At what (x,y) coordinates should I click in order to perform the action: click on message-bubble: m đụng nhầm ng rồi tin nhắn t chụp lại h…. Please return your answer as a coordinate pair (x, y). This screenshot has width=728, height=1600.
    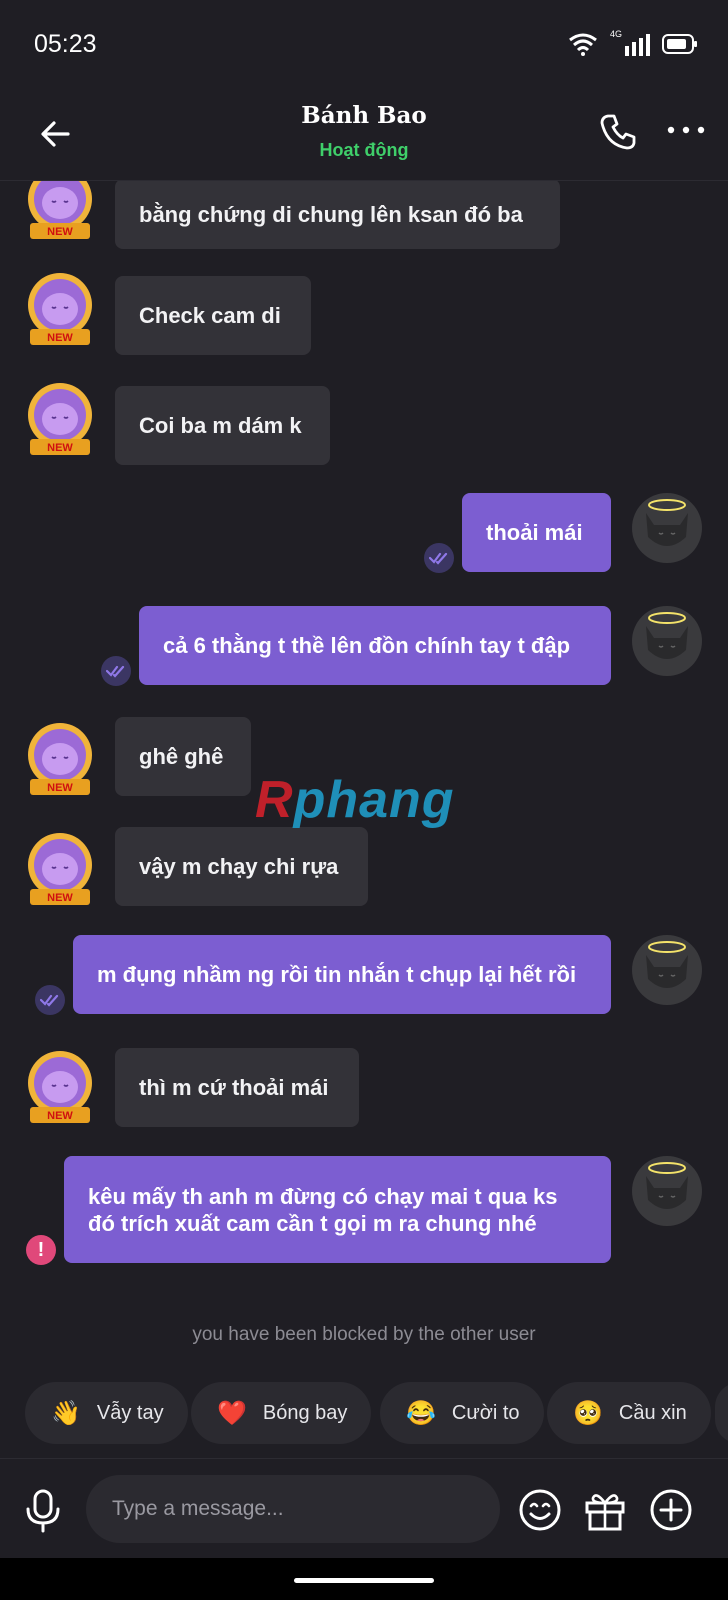
    Looking at the image, I should click on (342, 974).